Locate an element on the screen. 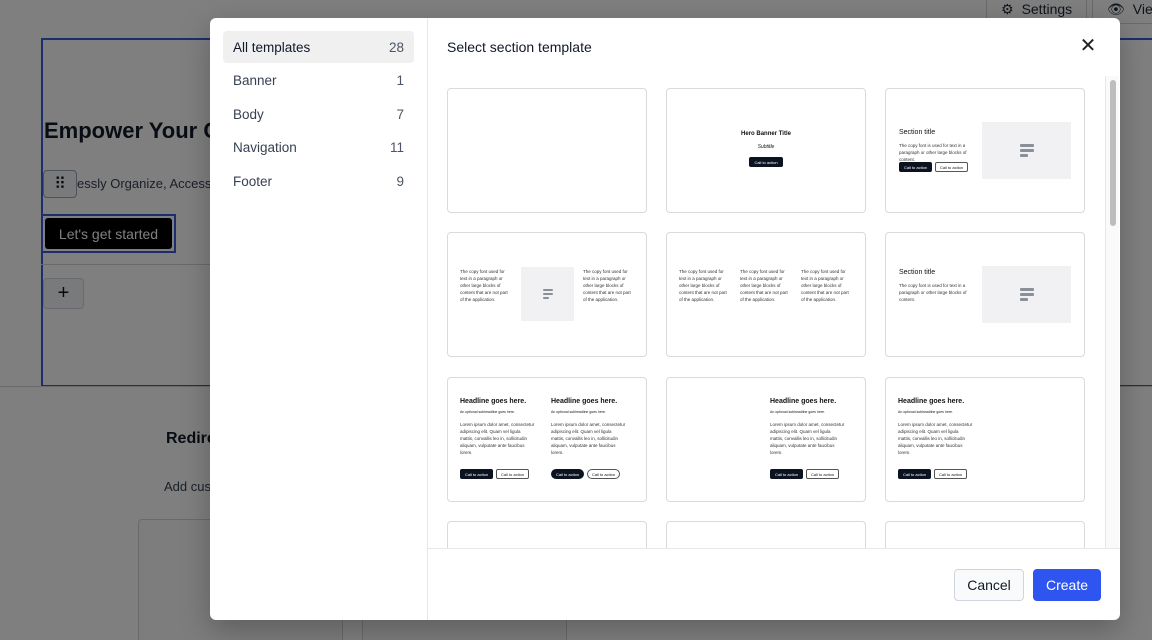 The image size is (1152, 640). category-count: 11 is located at coordinates (396, 148).